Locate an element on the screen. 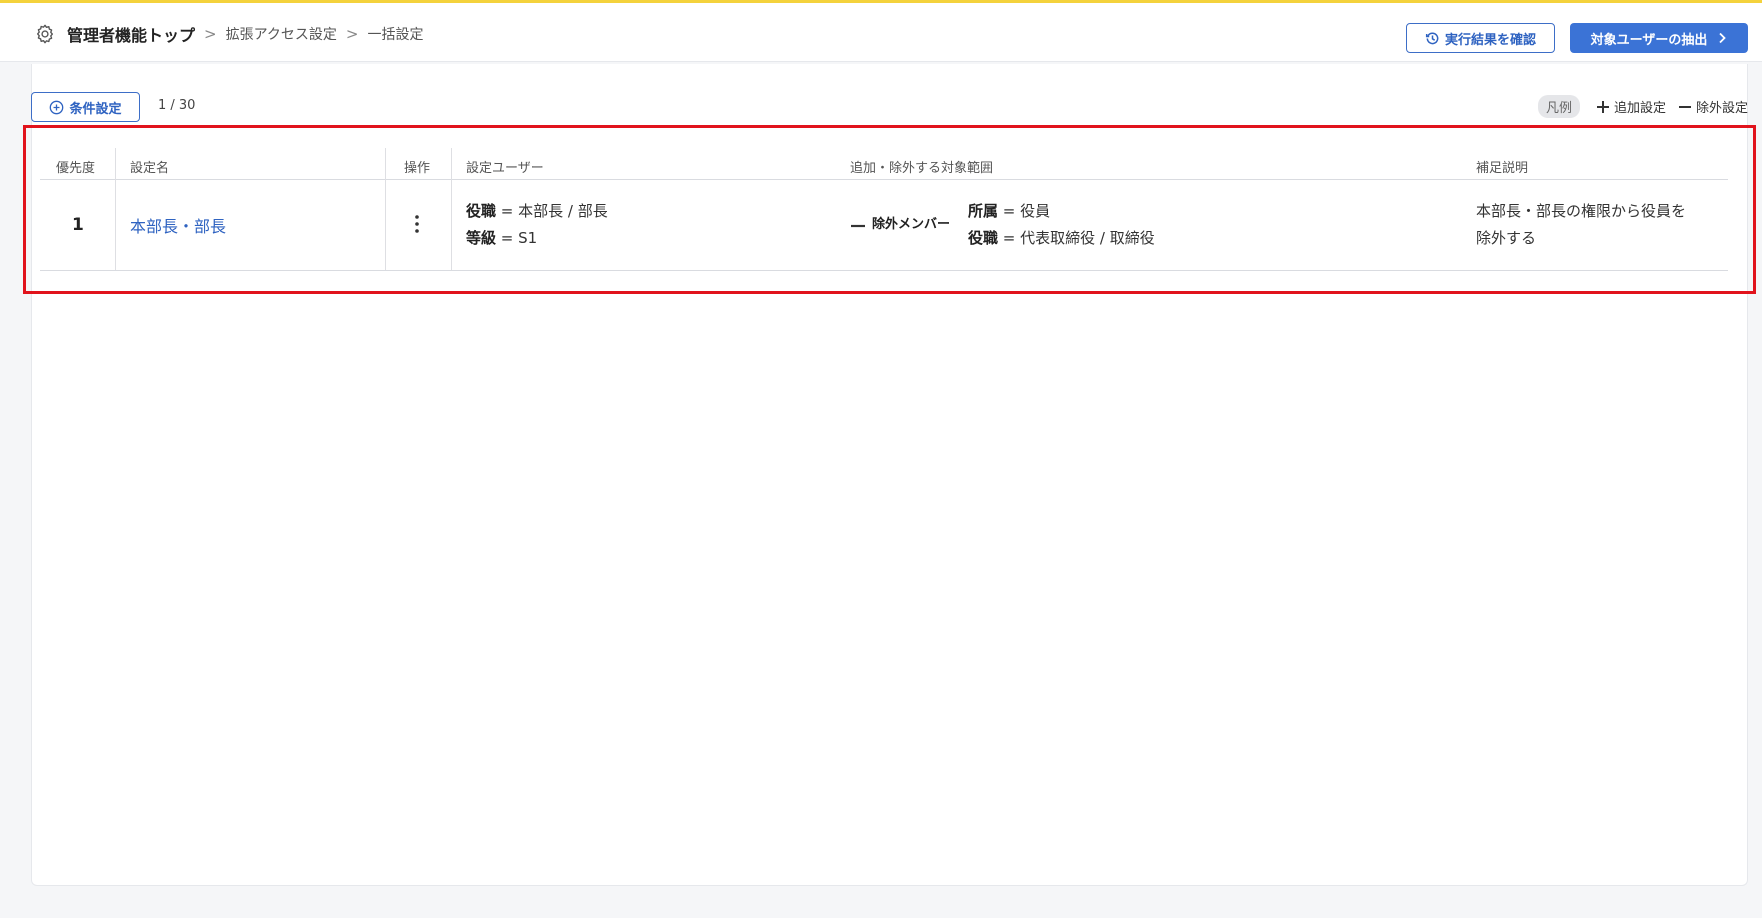 This screenshot has height=918, width=1762. column-header-note: 補足説明 is located at coordinates (1502, 168).